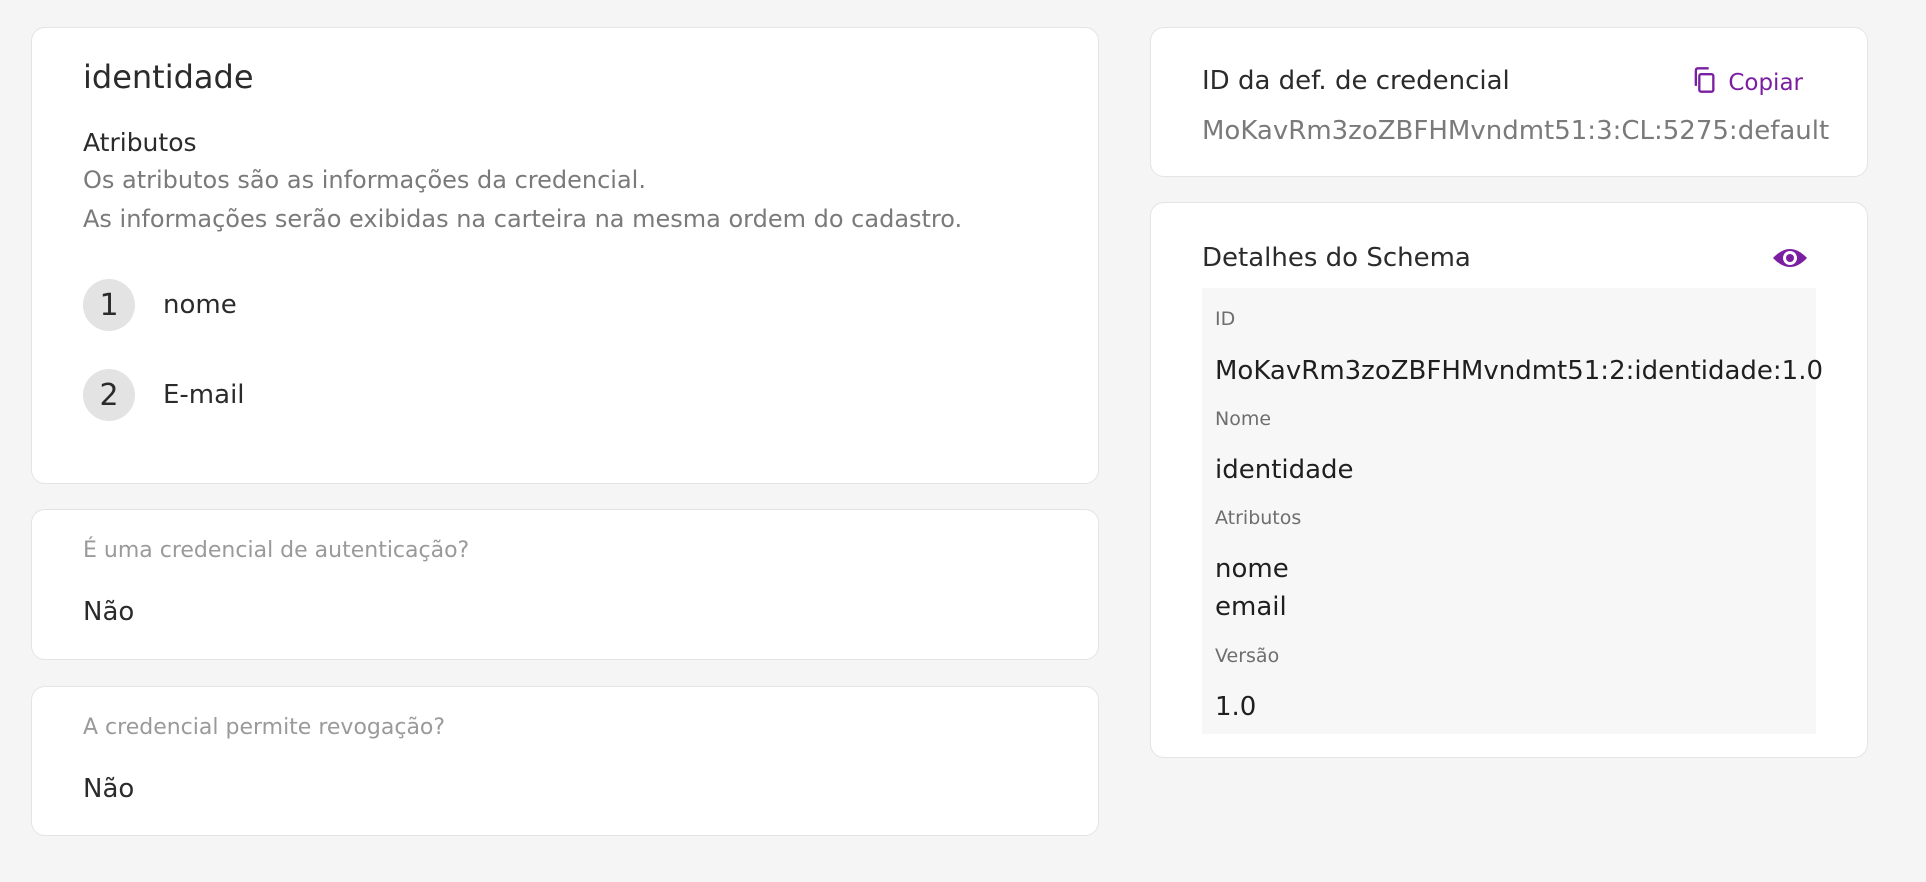  I want to click on revocation-card: A credencial permite revogação? Não, so click(565, 761).